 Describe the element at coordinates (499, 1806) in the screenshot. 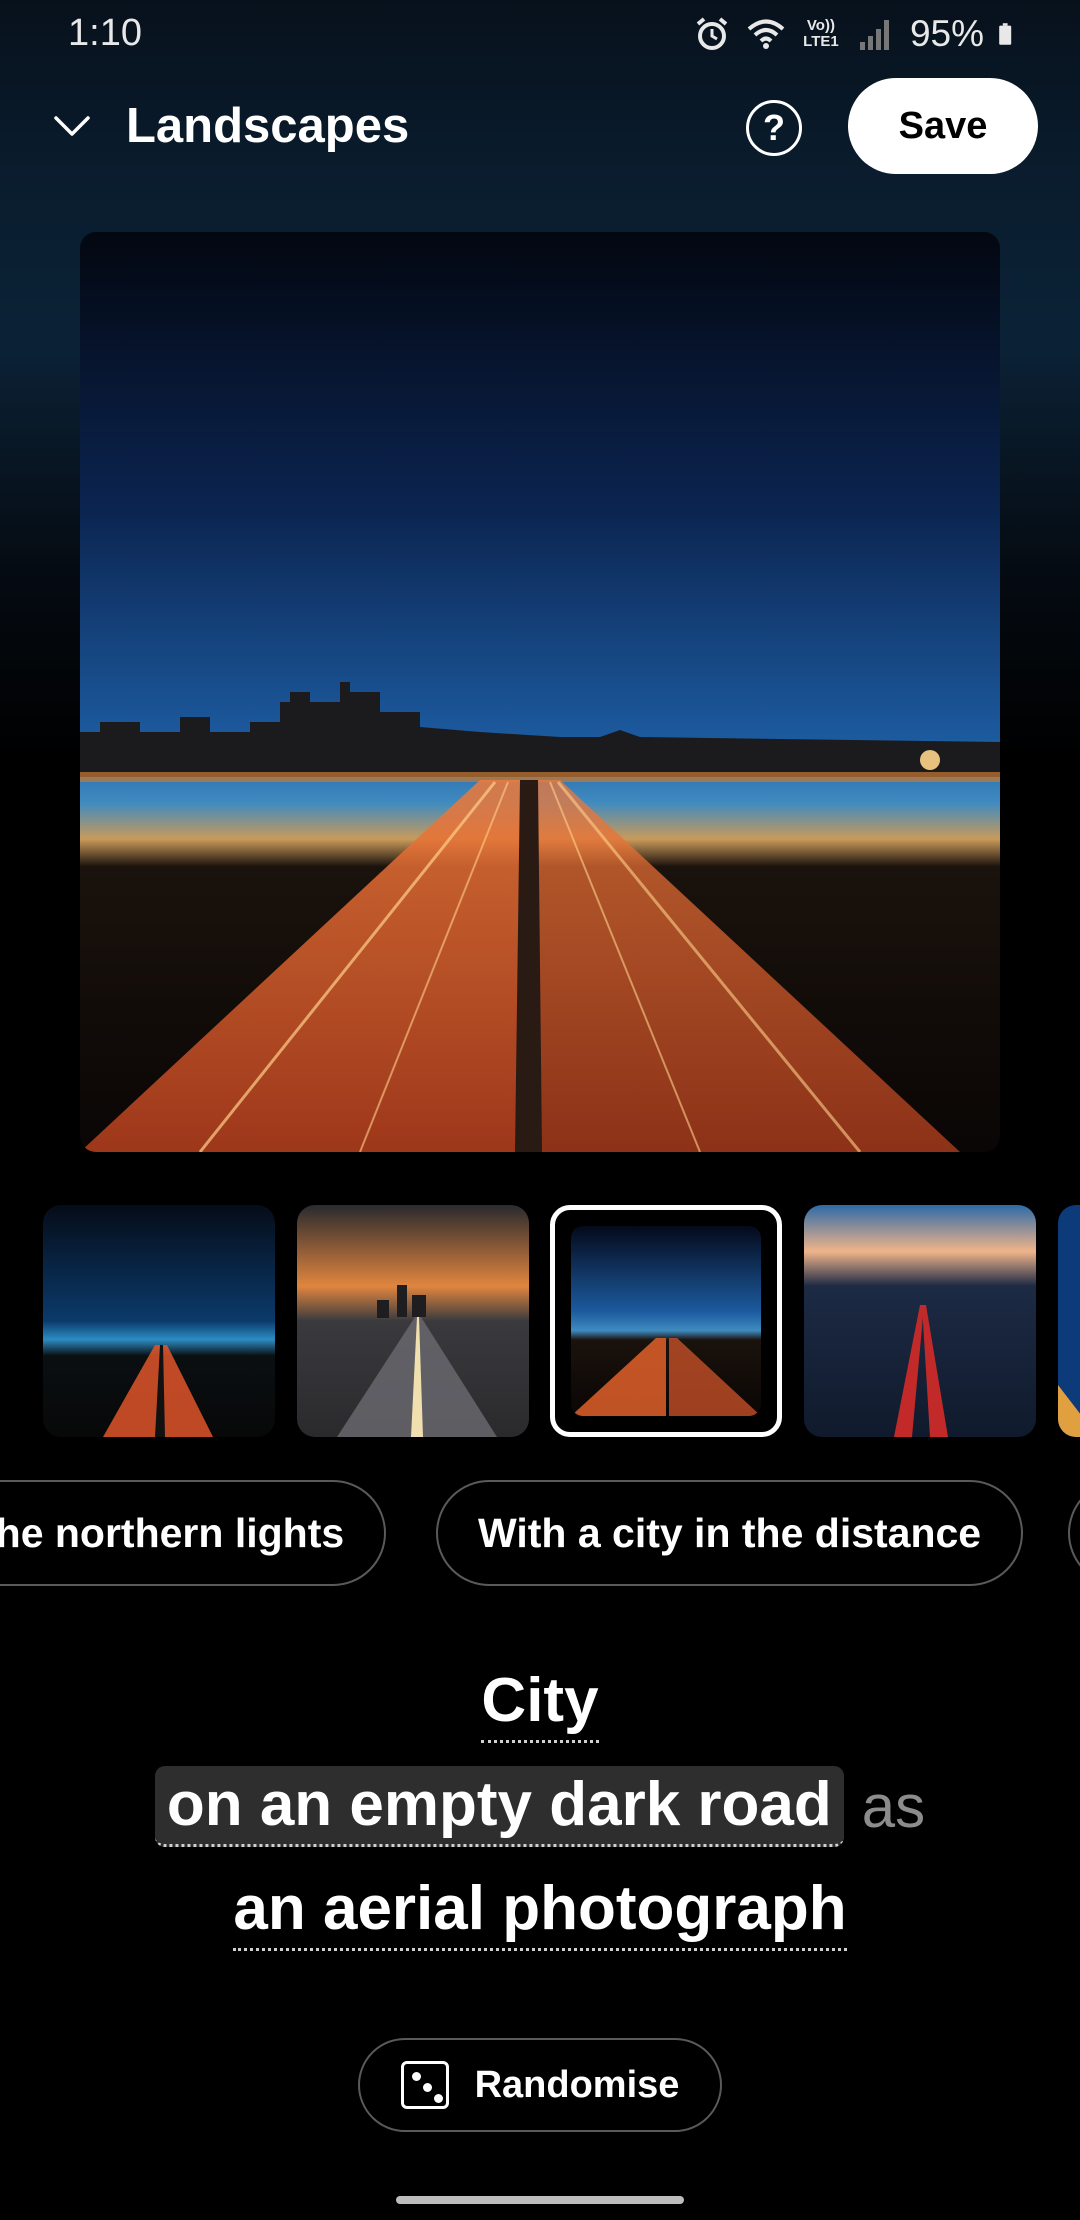

I see `prompt-setting: on an empty dark road` at that location.